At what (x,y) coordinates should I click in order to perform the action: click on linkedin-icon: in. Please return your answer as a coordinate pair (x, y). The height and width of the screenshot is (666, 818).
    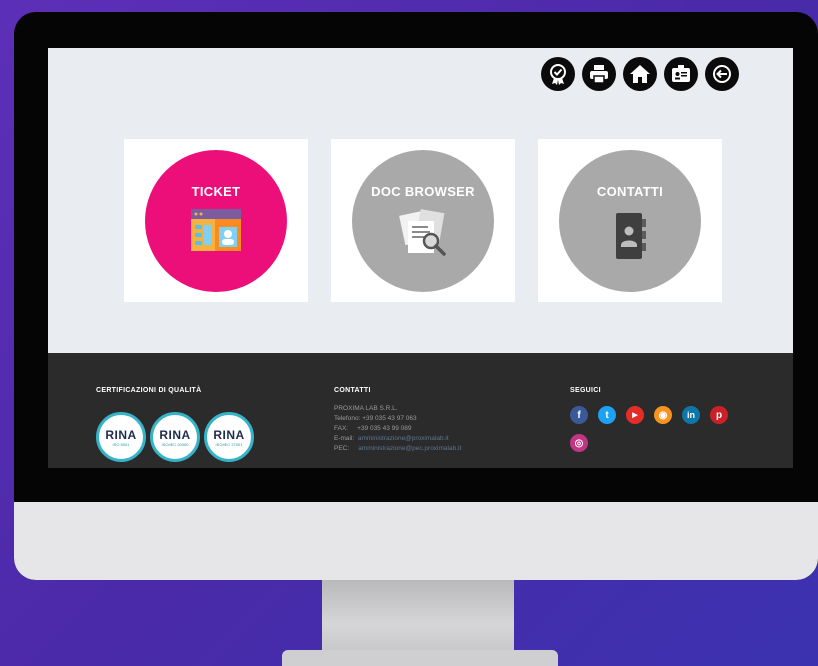
    Looking at the image, I should click on (691, 415).